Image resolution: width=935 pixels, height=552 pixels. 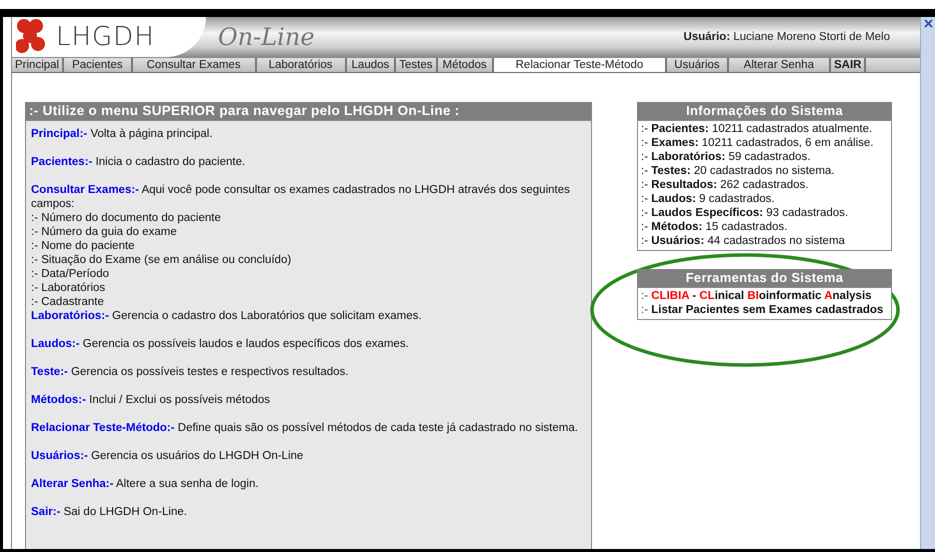 What do you see at coordinates (220, 344) in the screenshot?
I see `help-entry: Laudos:- Gerencia os possíveis laudos e laudos específicos dos exames.` at bounding box center [220, 344].